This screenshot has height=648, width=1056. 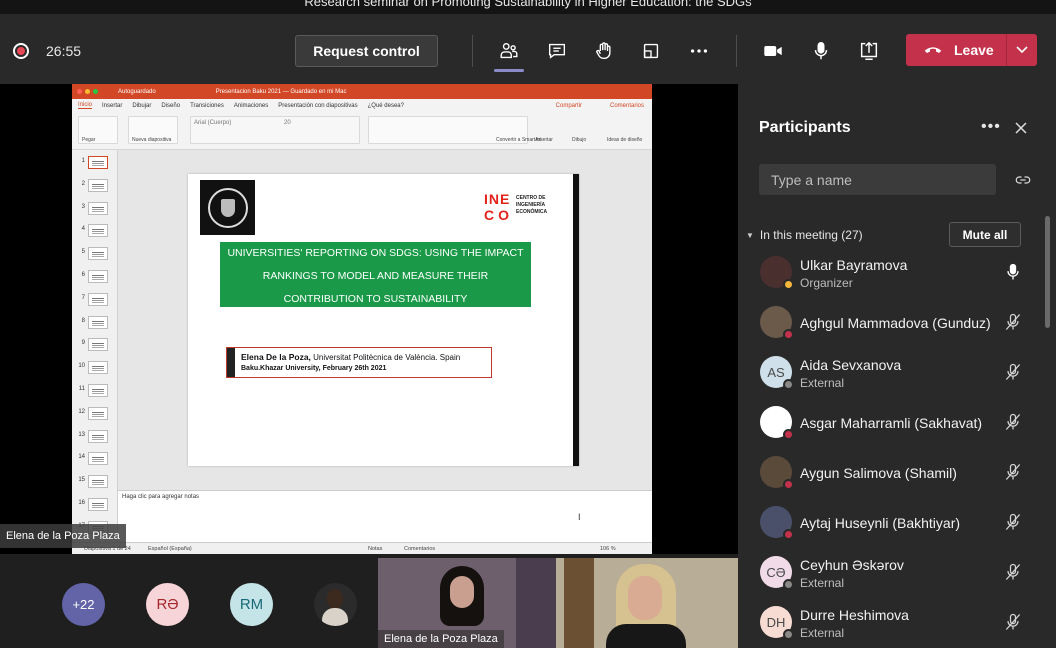 I want to click on participant-avatar-initials: RM, so click(x=251, y=604).